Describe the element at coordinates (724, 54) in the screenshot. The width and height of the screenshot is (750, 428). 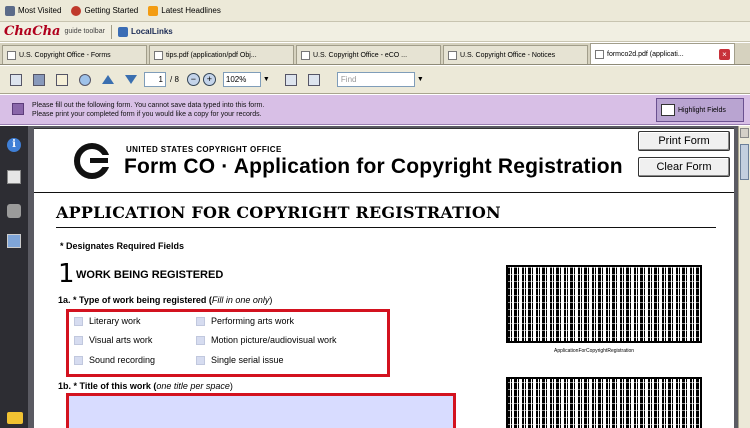
I see `close-icon: ×` at that location.